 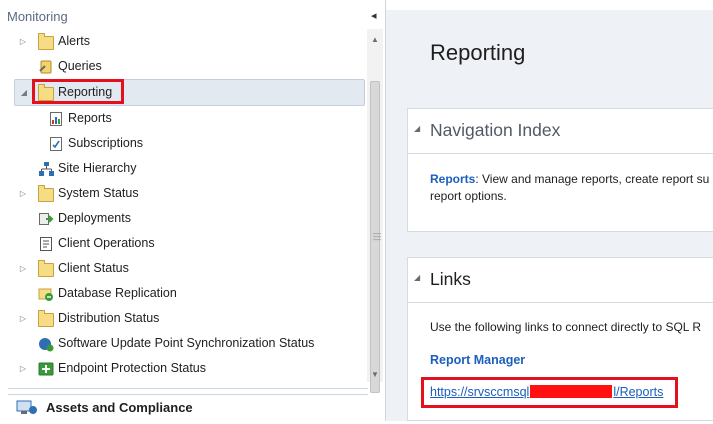 I want to click on tree-item-label: System Status, so click(x=98, y=193).